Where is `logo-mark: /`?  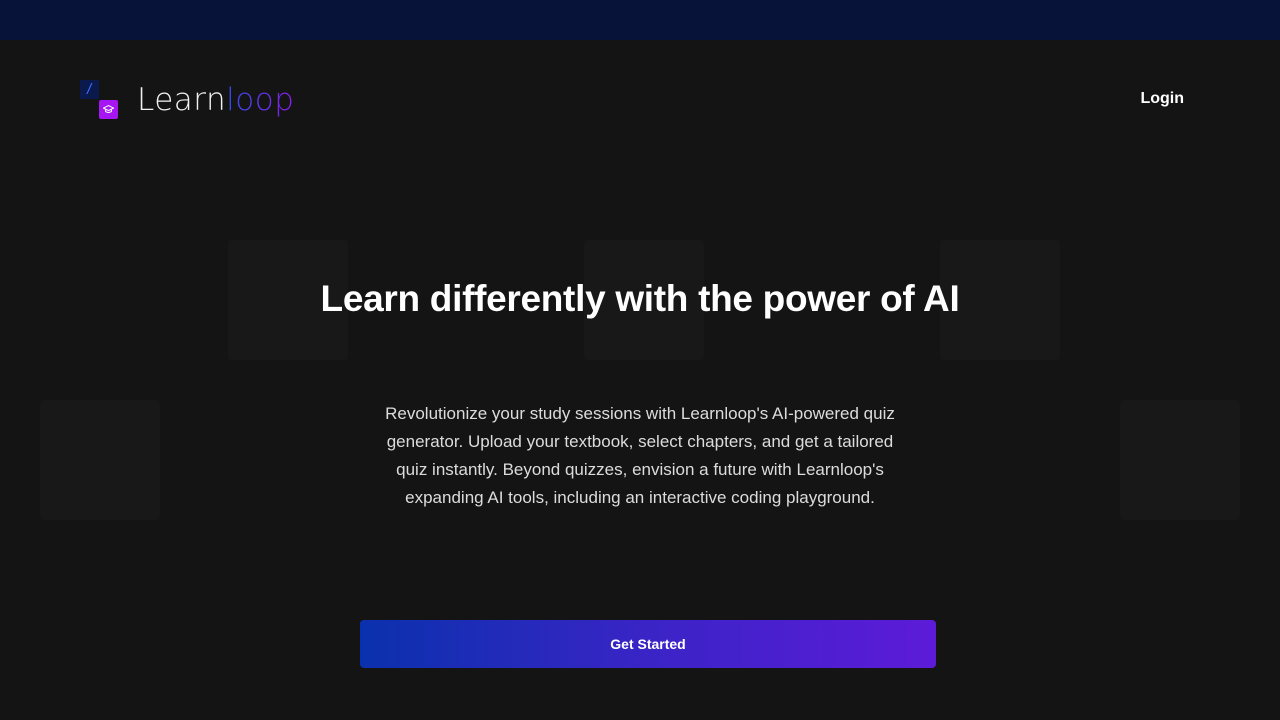
logo-mark: / is located at coordinates (100, 100).